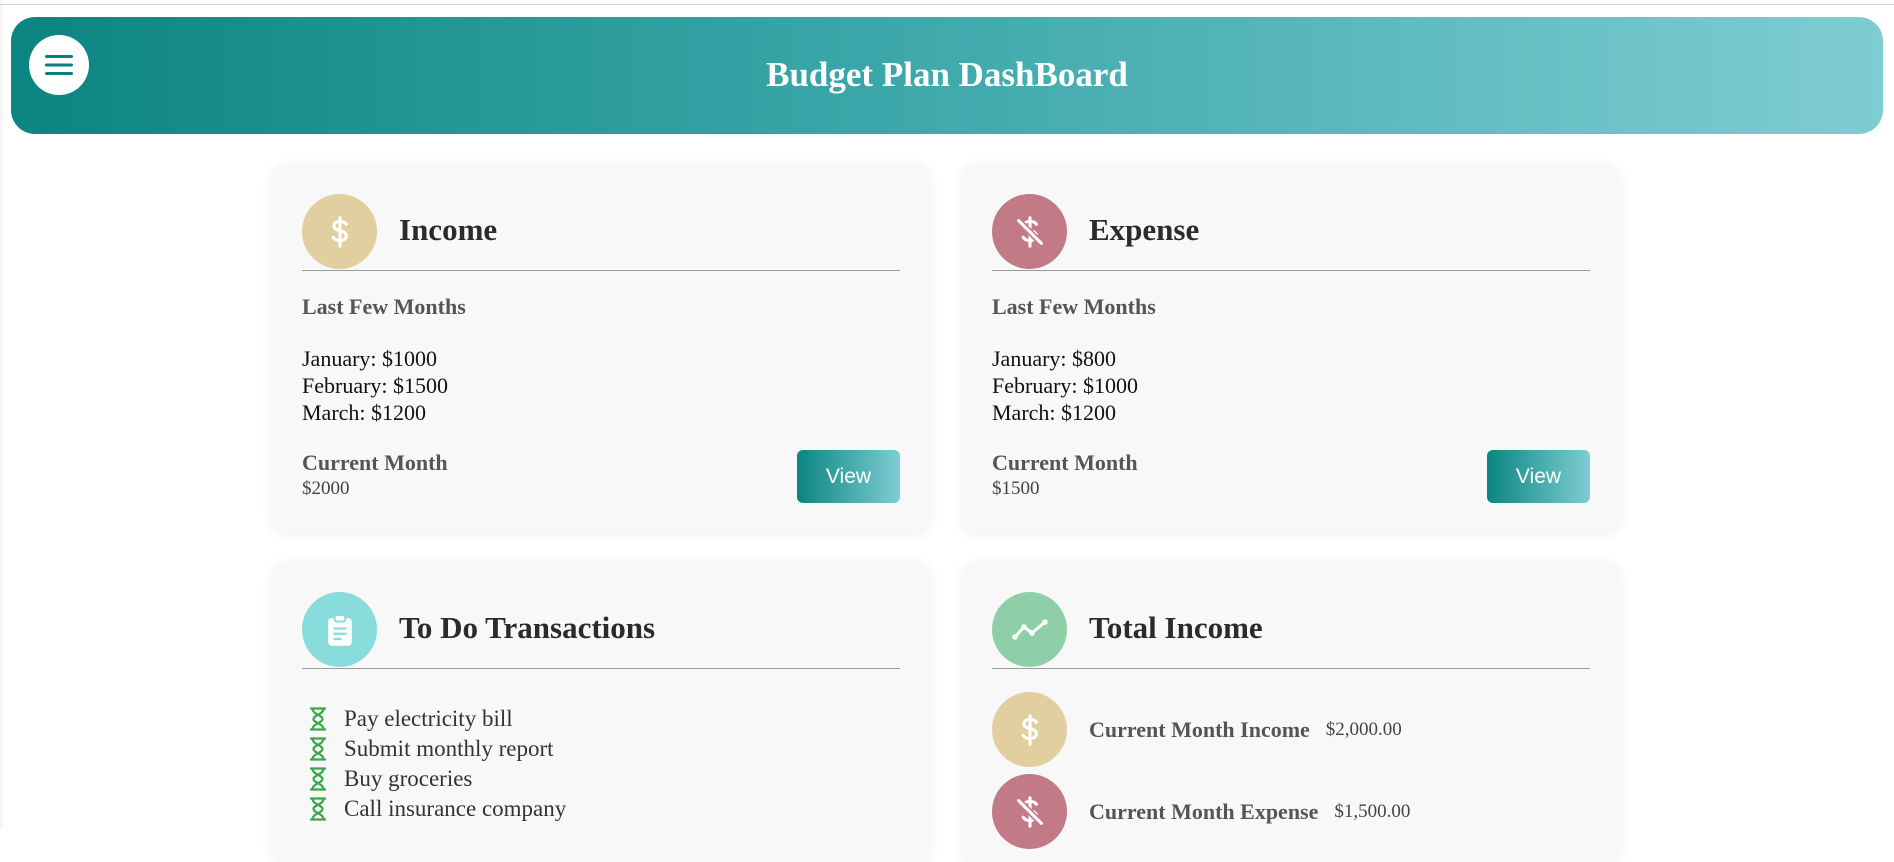  Describe the element at coordinates (370, 358) in the screenshot. I see `income-month-item: January: $1000` at that location.